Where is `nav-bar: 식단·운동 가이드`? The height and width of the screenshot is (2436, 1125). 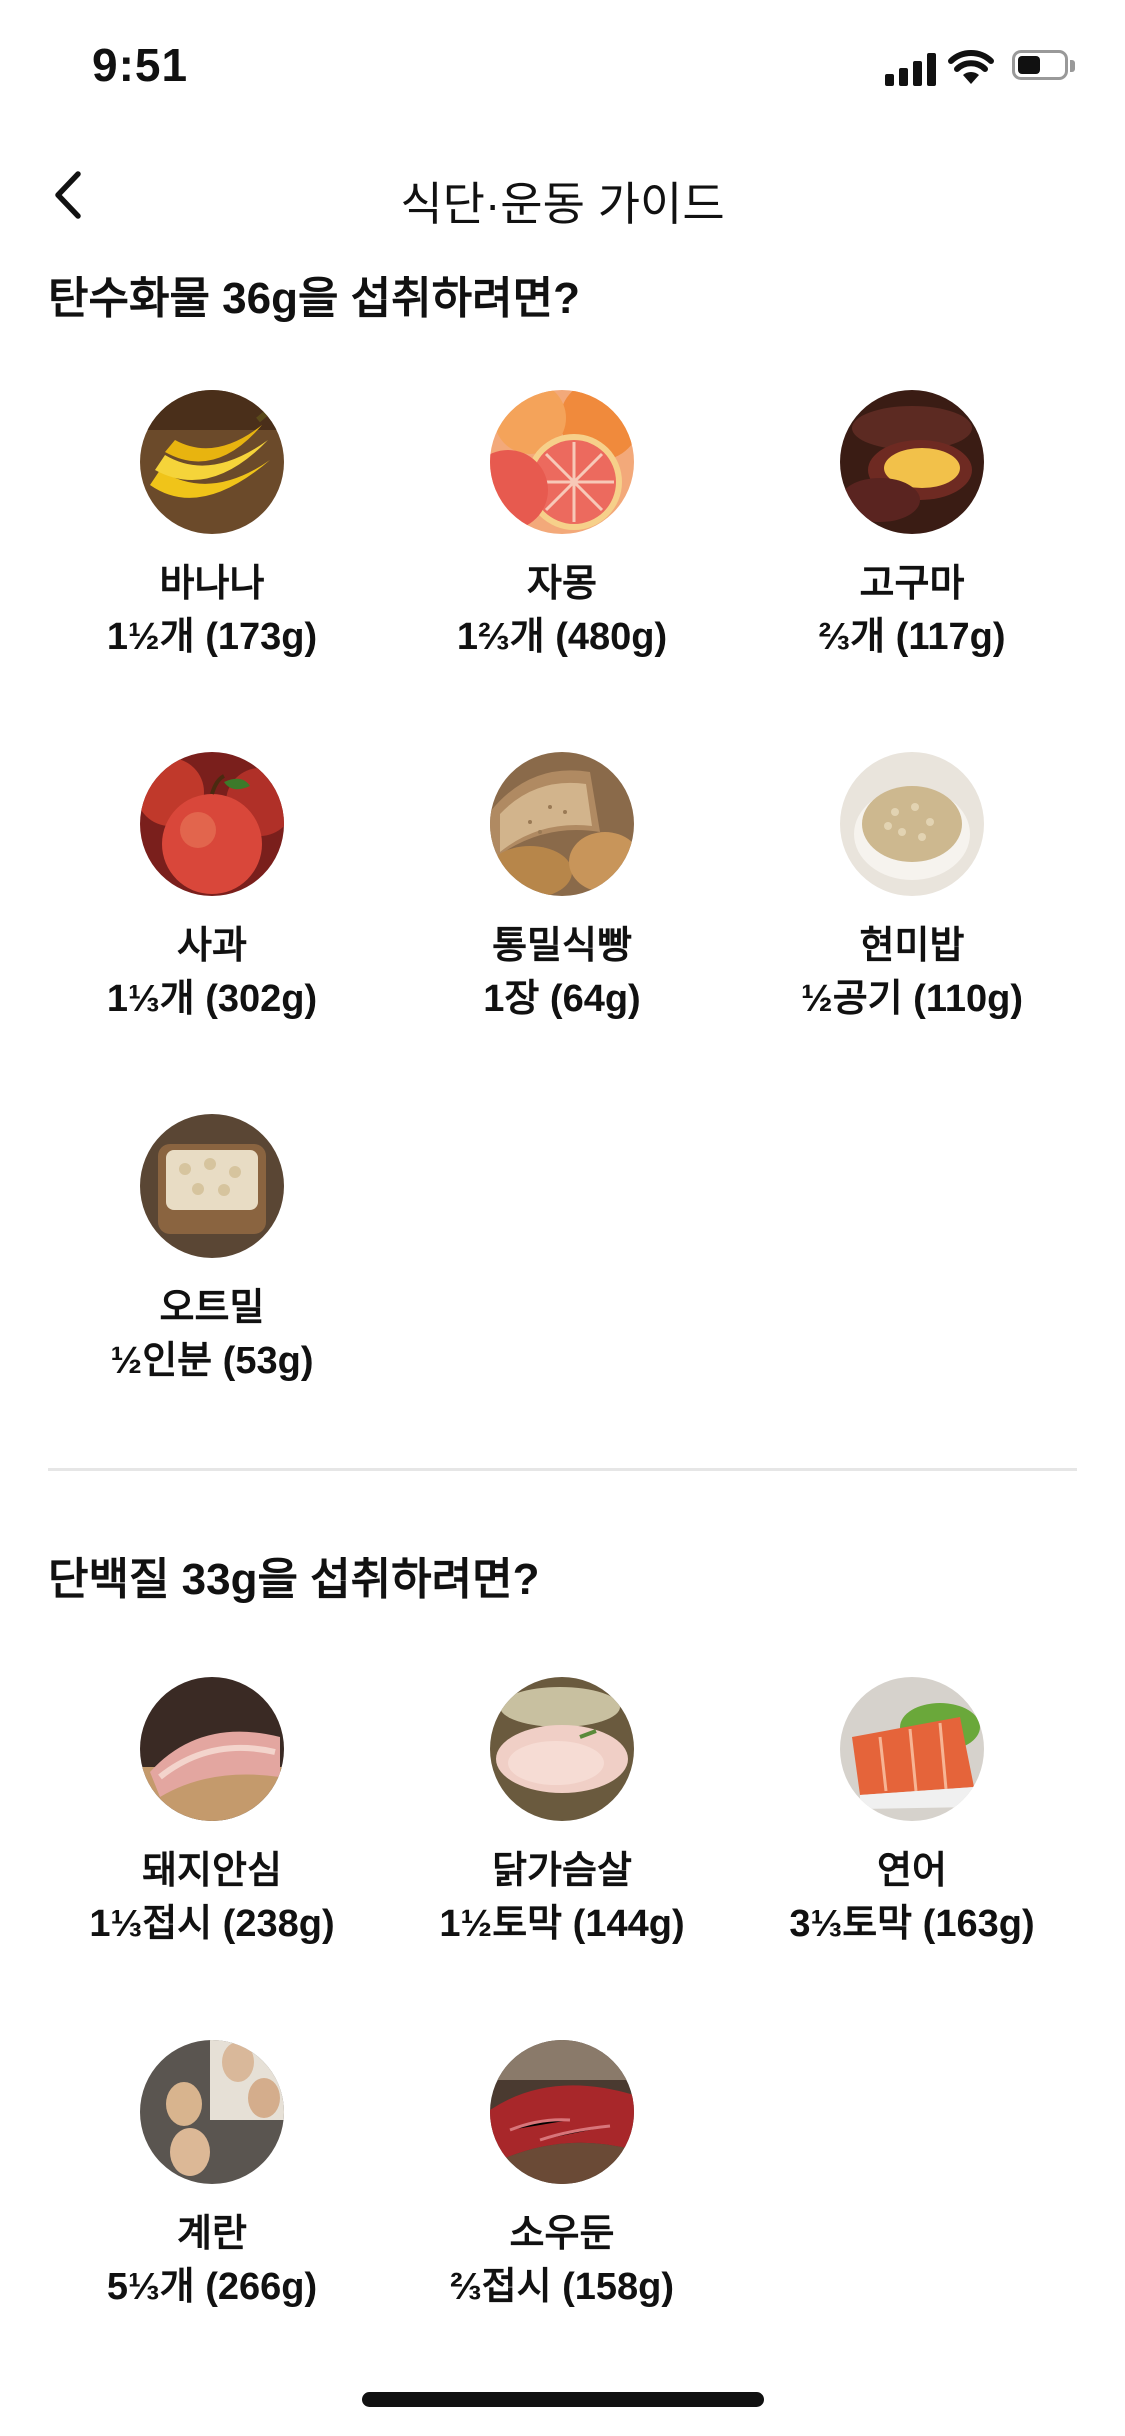 nav-bar: 식단·운동 가이드 is located at coordinates (562, 195).